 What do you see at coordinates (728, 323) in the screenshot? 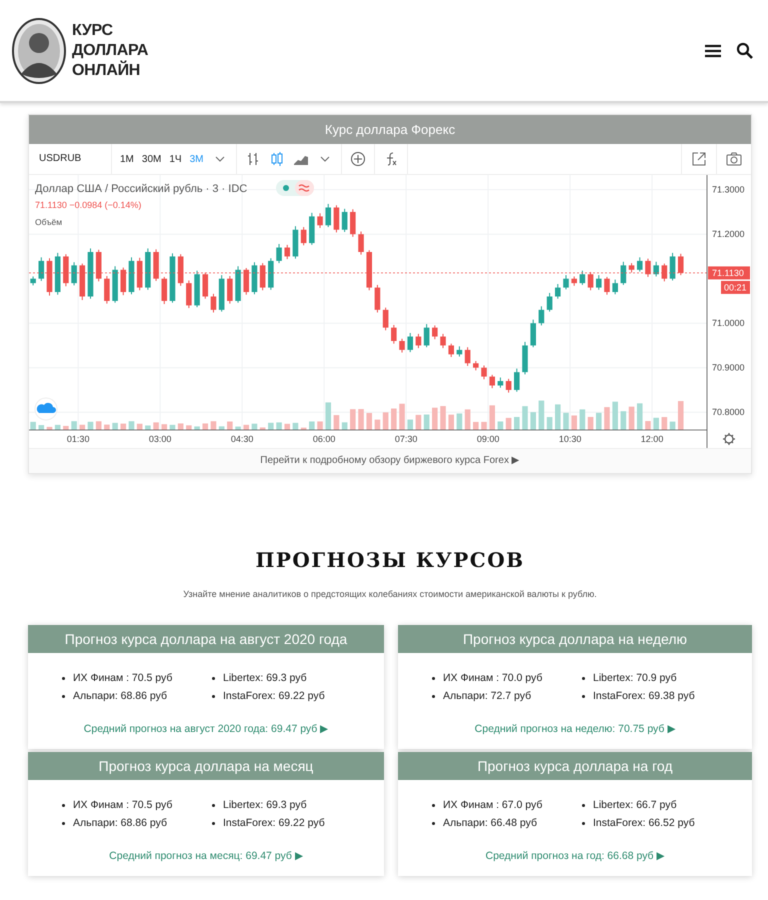
I see `price-tick-label: 71.0000` at bounding box center [728, 323].